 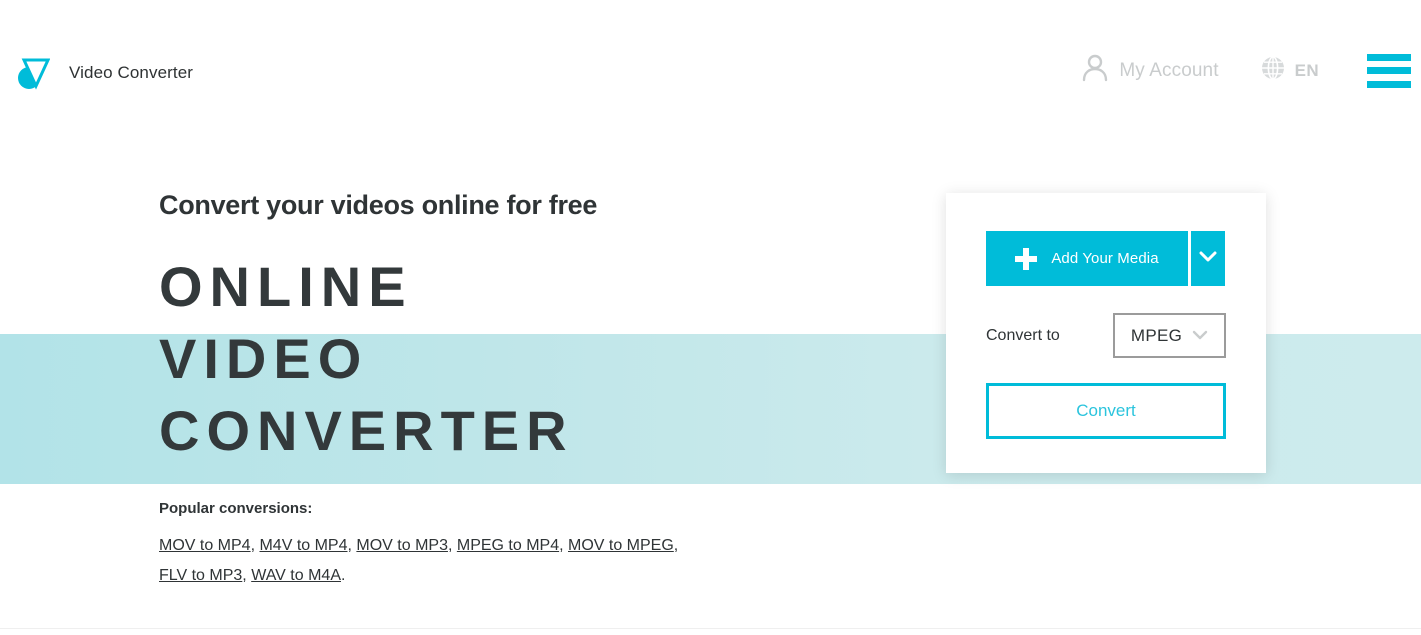 I want to click on my-account-label: My Account, so click(x=1169, y=70).